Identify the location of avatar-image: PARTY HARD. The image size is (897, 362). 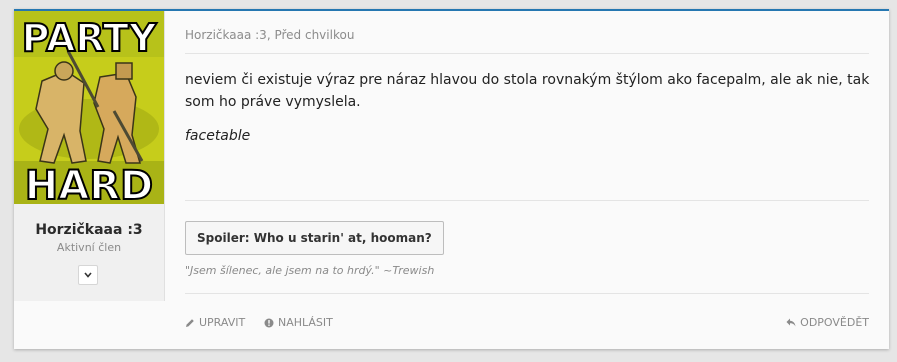
(89, 107).